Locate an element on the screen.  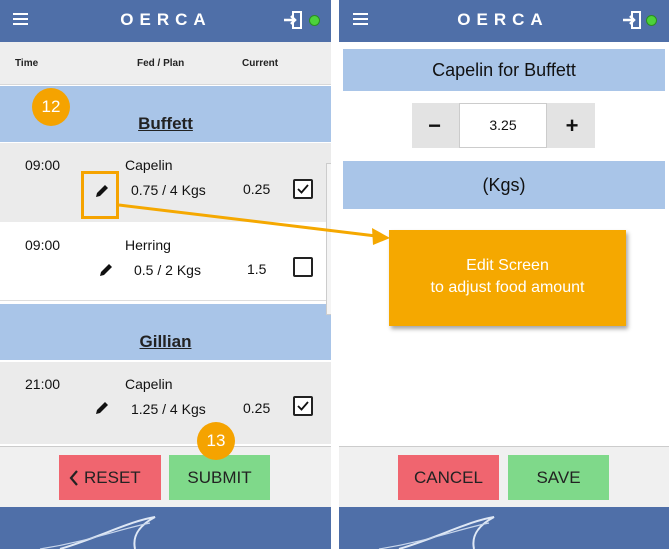
submit-label: SUBMIT is located at coordinates (219, 477).